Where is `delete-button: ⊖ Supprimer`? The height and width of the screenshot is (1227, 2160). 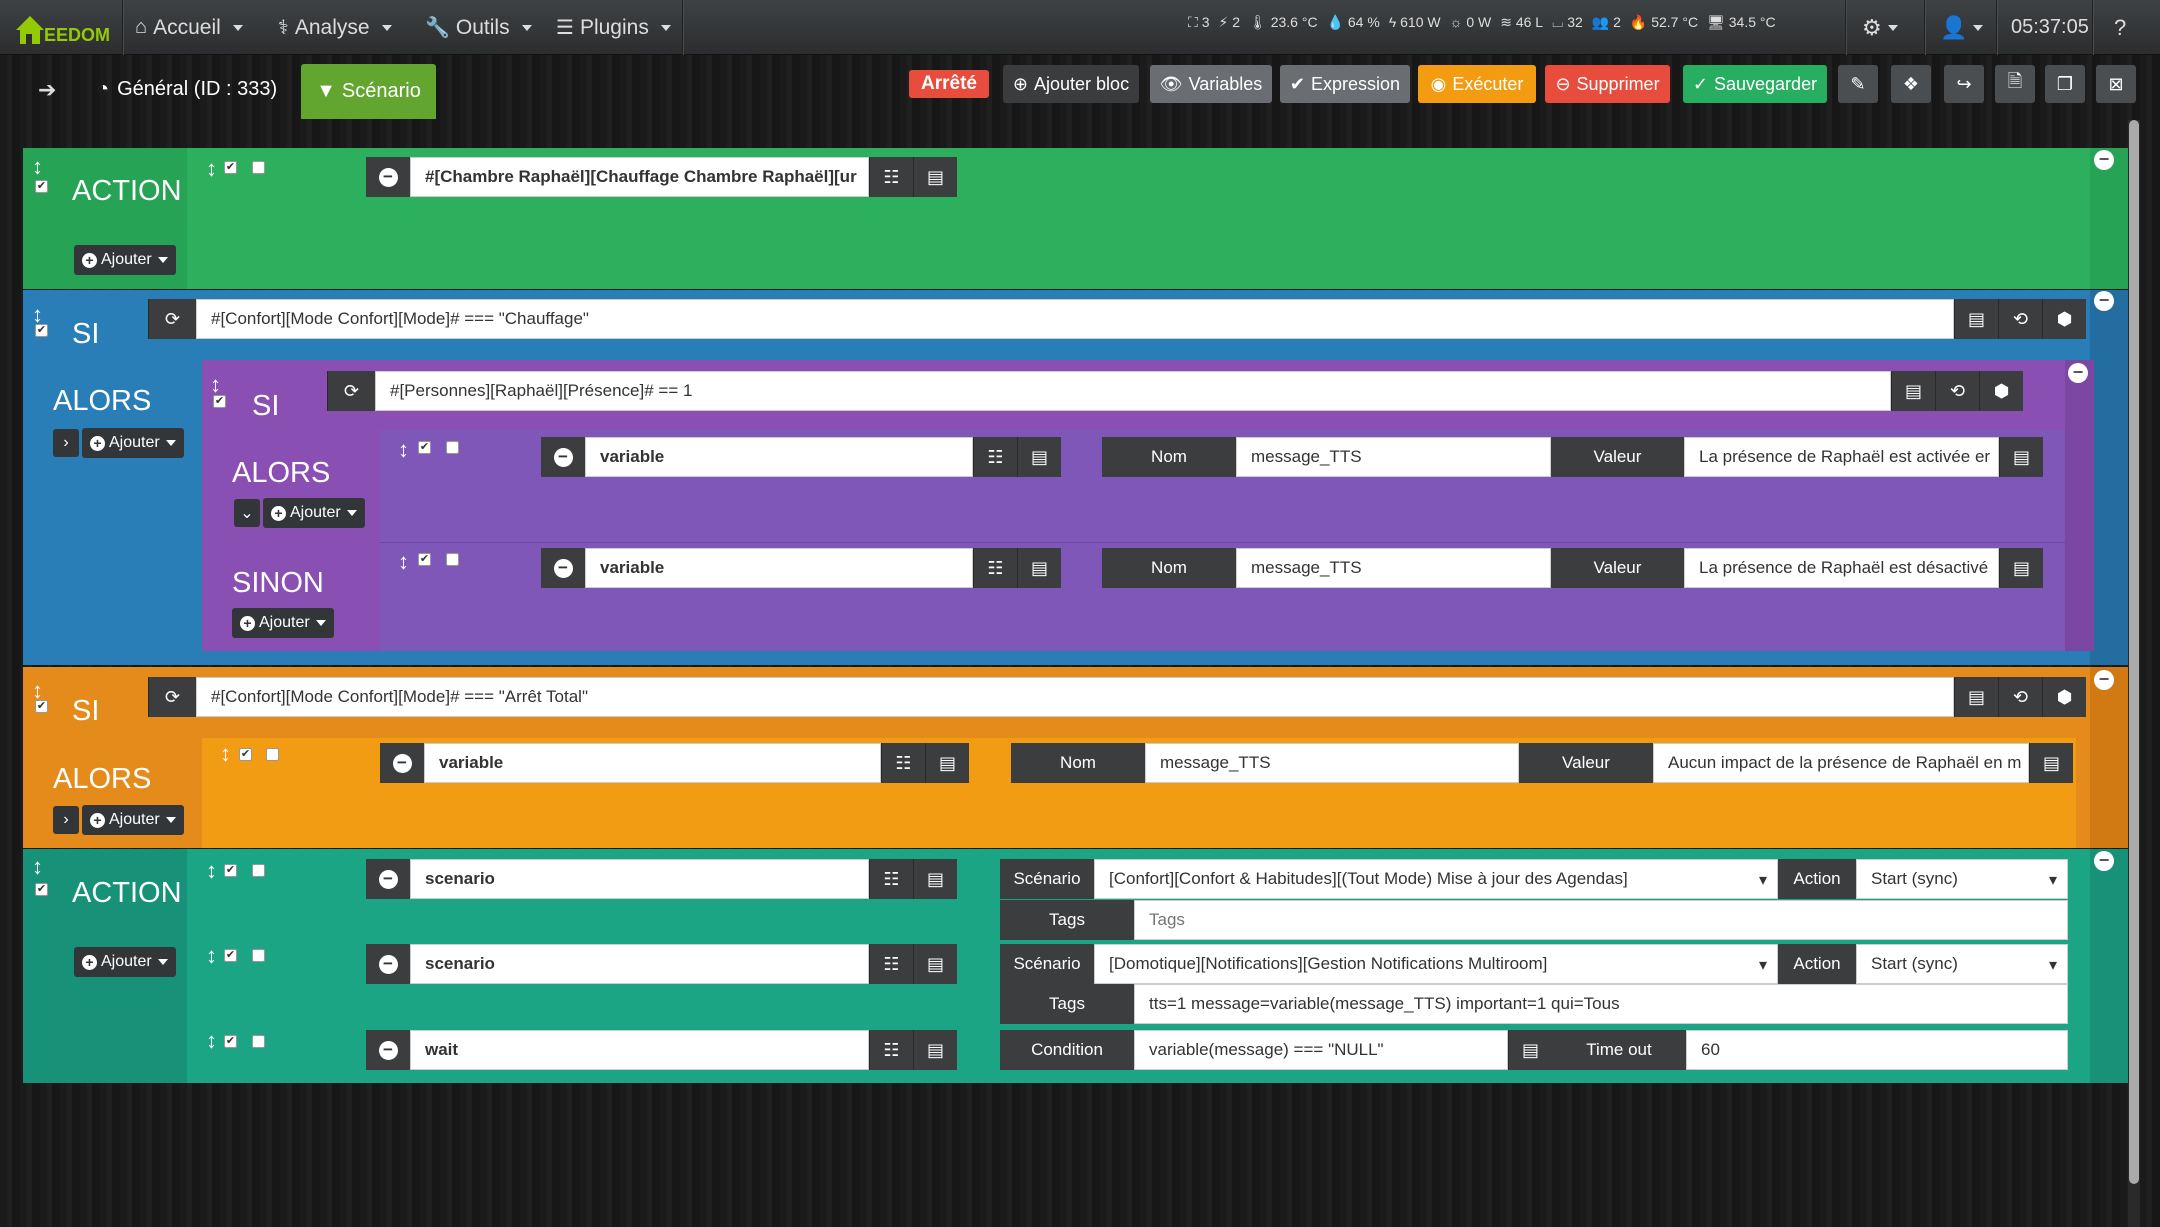
delete-button: ⊖ Supprimer is located at coordinates (1607, 84).